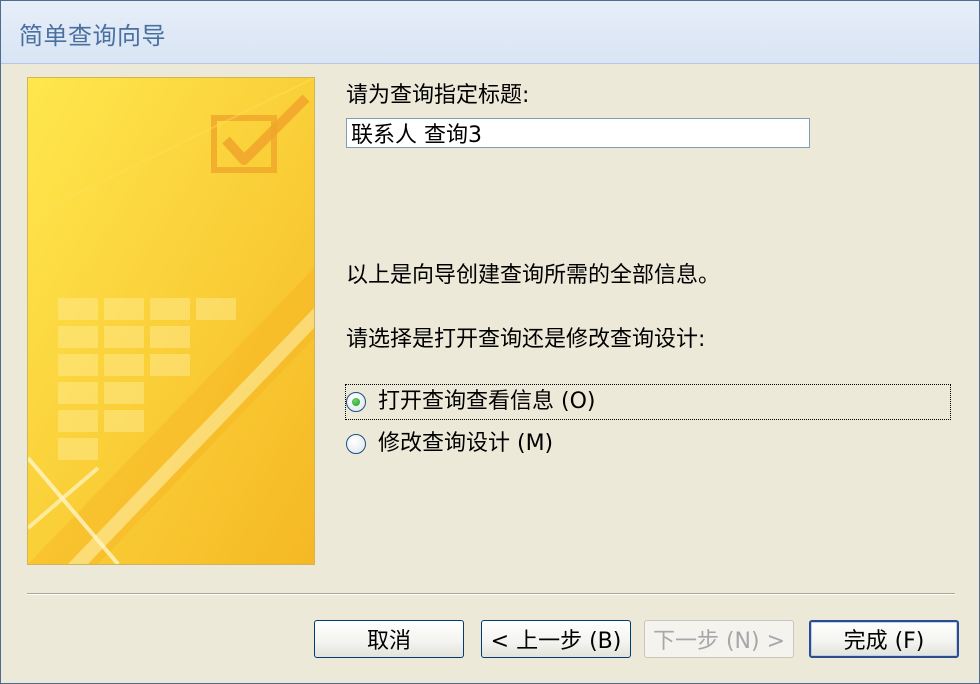 This screenshot has height=684, width=980. What do you see at coordinates (438, 95) in the screenshot?
I see `title-prompt-label: 请为查询指定标题:` at bounding box center [438, 95].